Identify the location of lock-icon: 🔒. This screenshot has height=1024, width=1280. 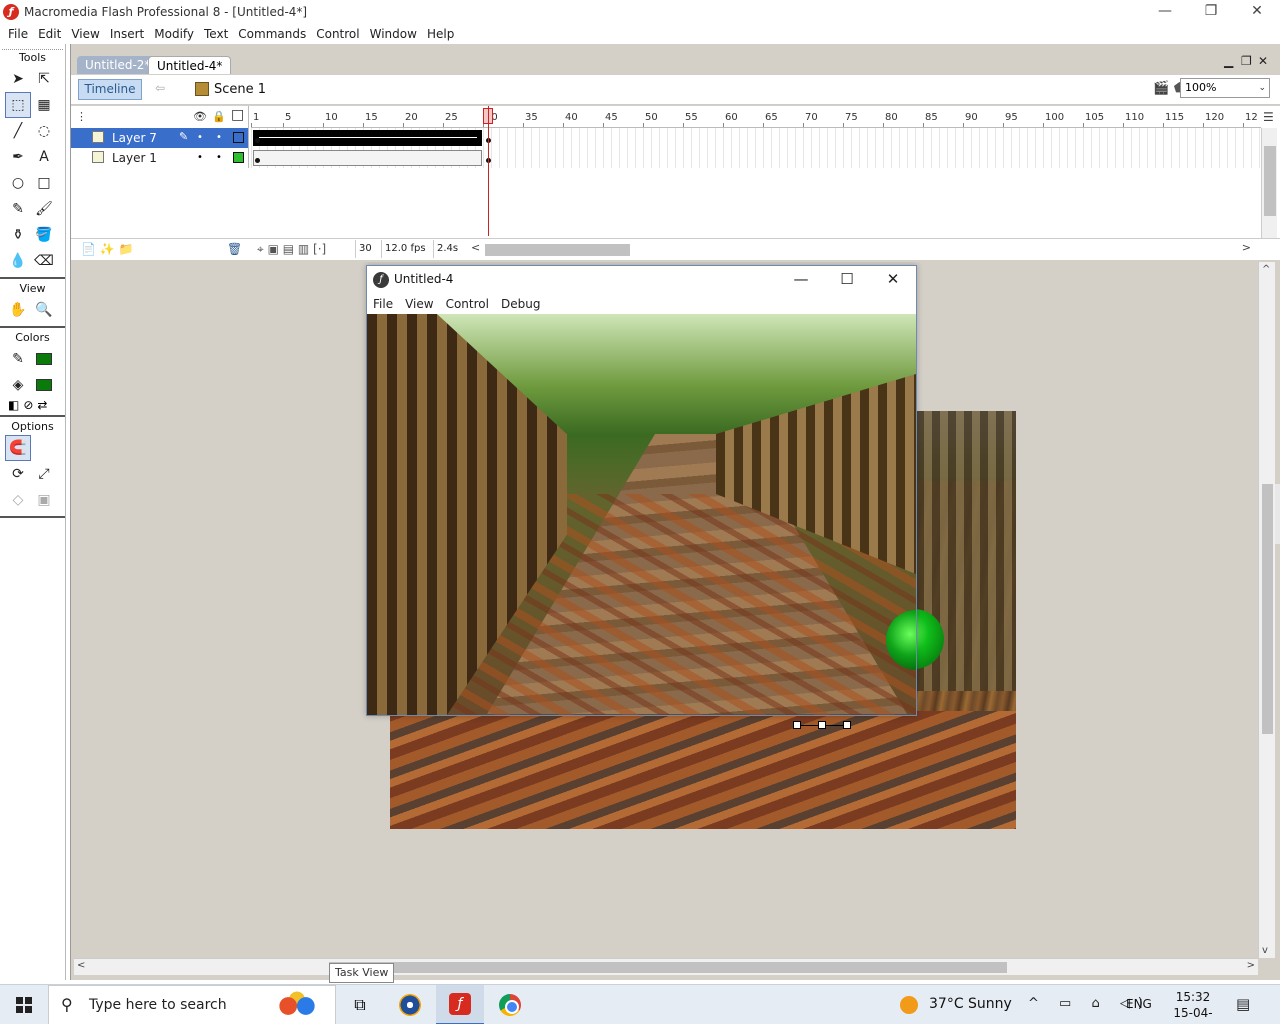
(219, 116).